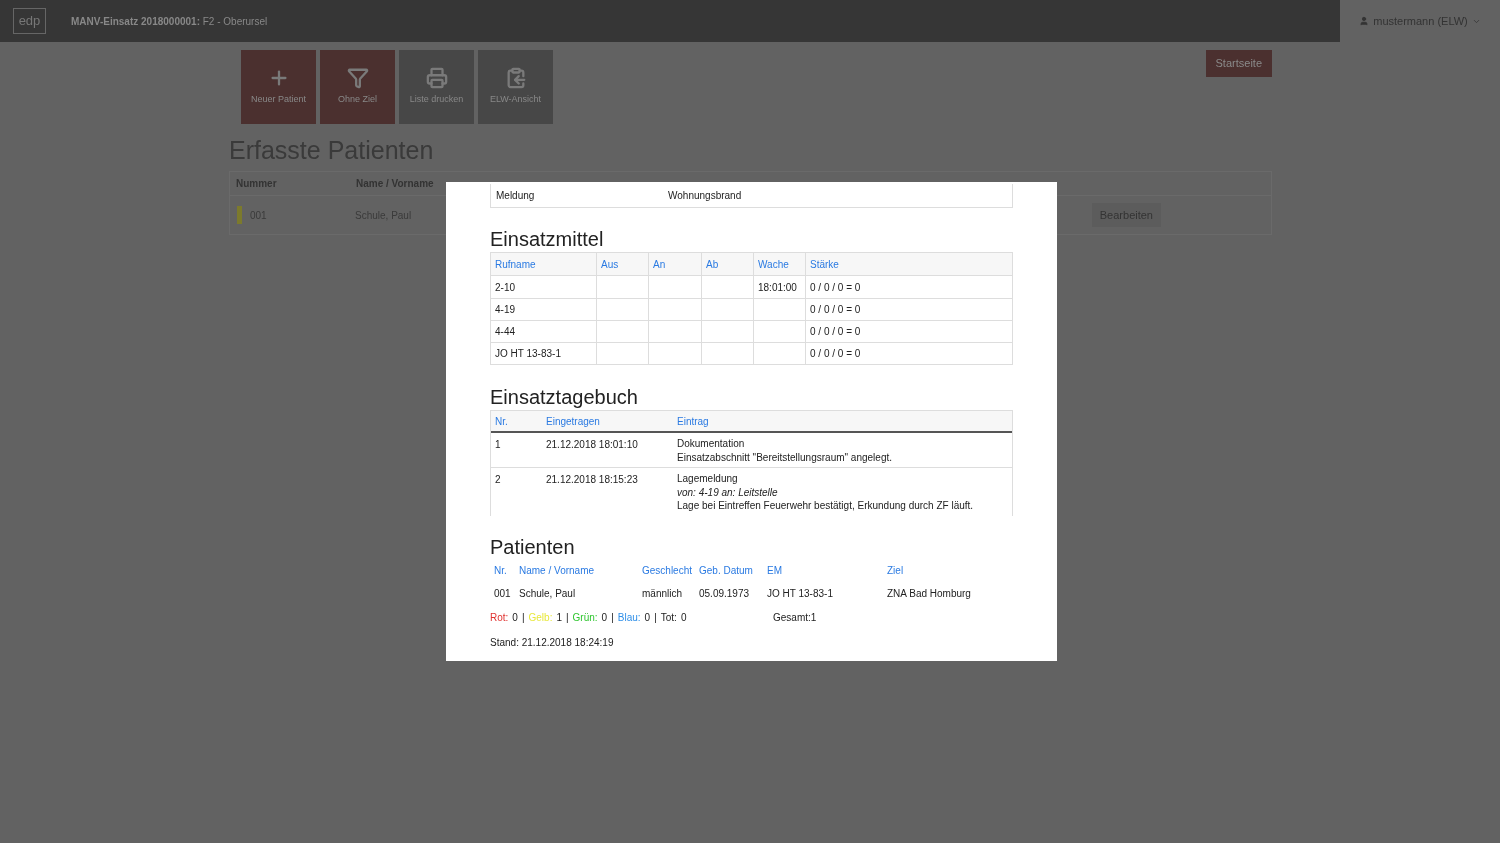 This screenshot has height=843, width=1500. Describe the element at coordinates (498, 479) in the screenshot. I see `table-cell: 2` at that location.